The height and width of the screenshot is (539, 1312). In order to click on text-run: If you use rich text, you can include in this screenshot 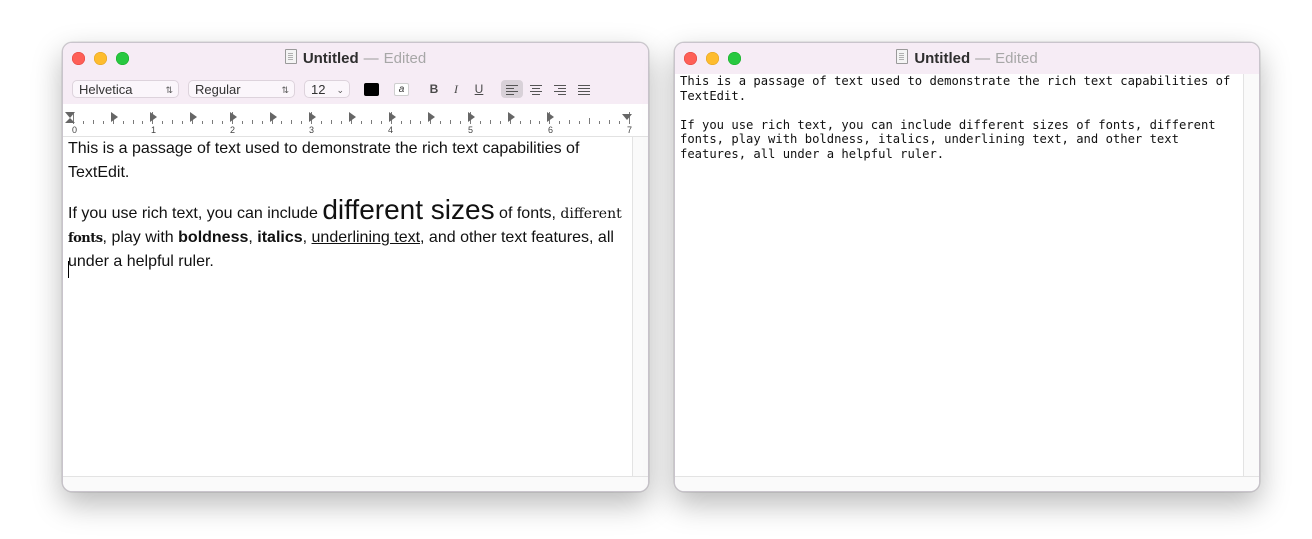, I will do `click(195, 213)`.